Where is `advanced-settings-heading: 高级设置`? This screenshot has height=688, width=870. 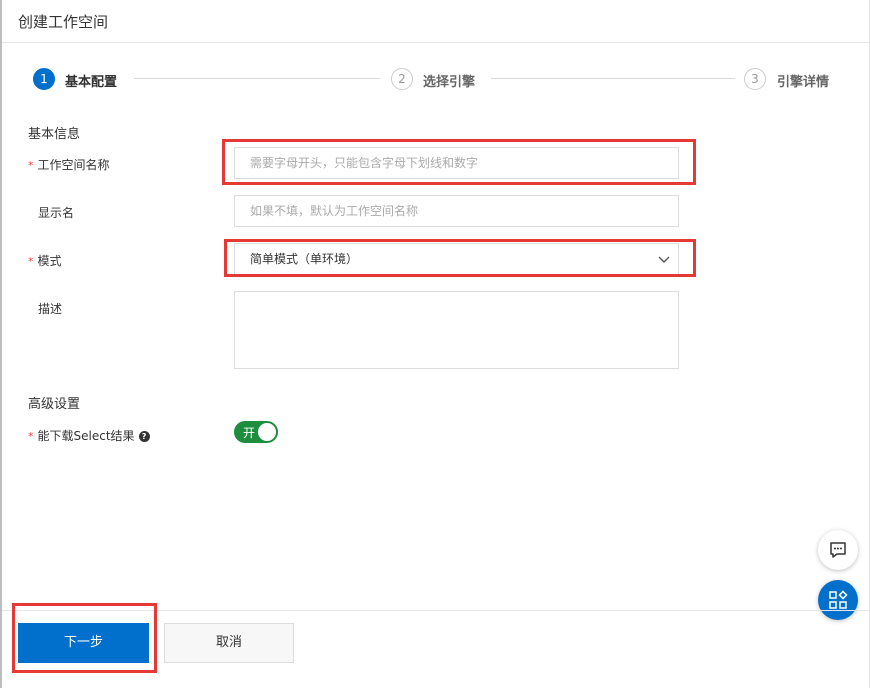
advanced-settings-heading: 高级设置 is located at coordinates (54, 404).